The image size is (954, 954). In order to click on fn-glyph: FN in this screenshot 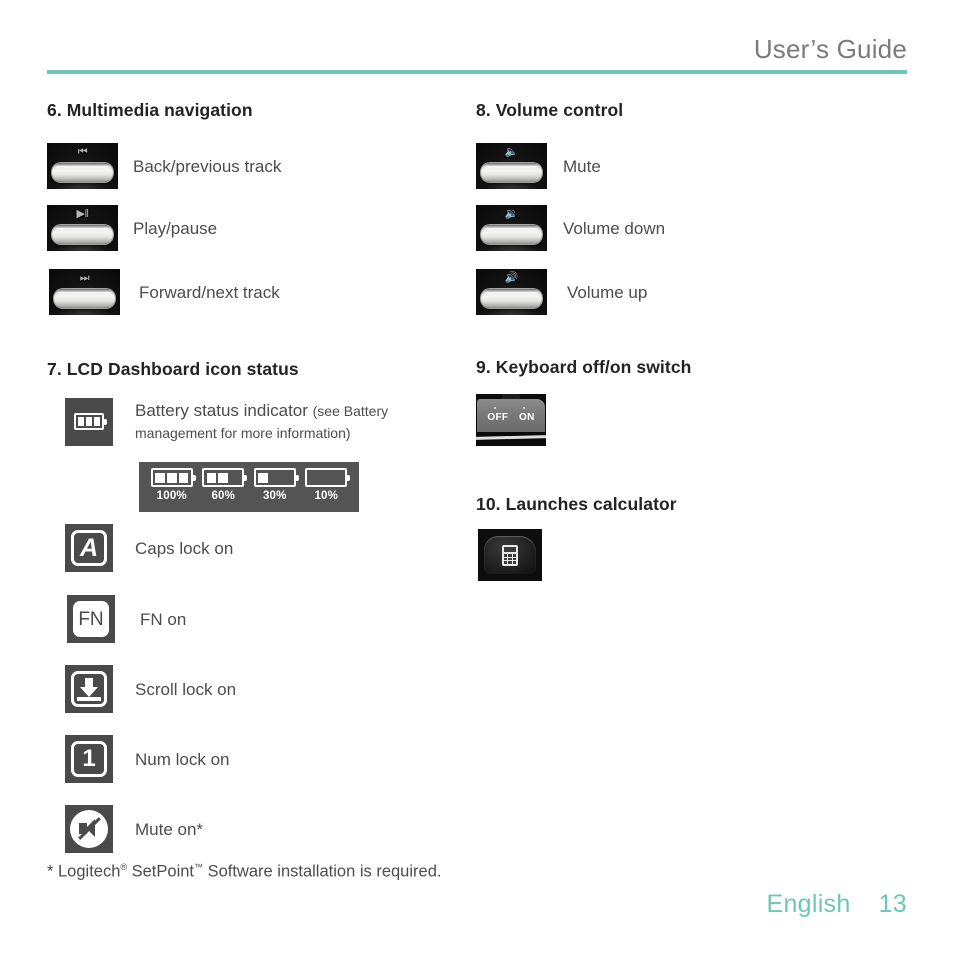, I will do `click(91, 619)`.